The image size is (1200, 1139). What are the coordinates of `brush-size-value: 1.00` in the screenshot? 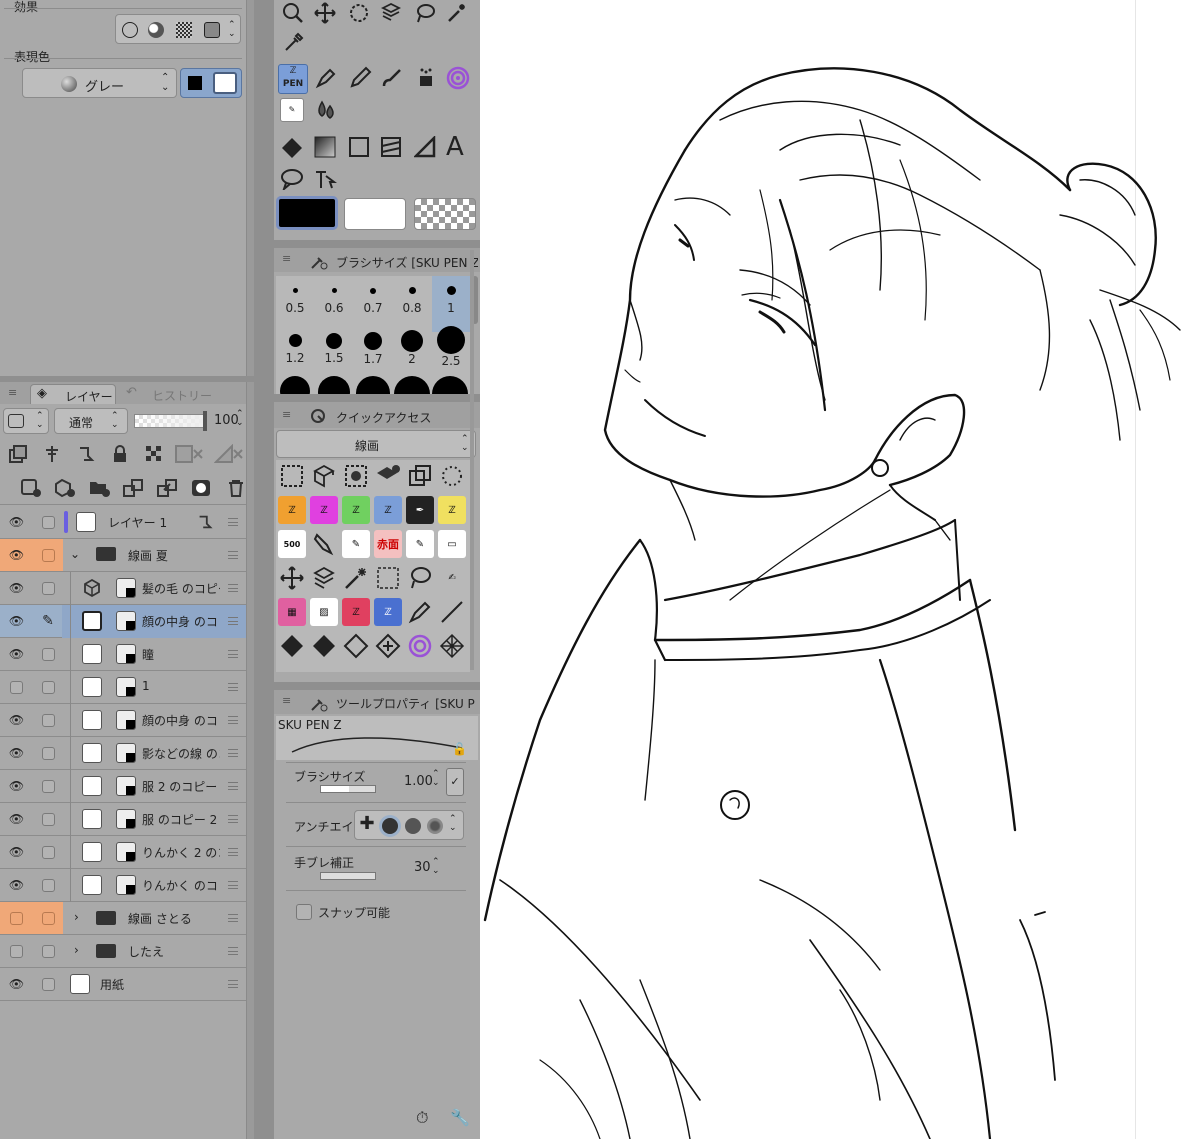 It's located at (418, 781).